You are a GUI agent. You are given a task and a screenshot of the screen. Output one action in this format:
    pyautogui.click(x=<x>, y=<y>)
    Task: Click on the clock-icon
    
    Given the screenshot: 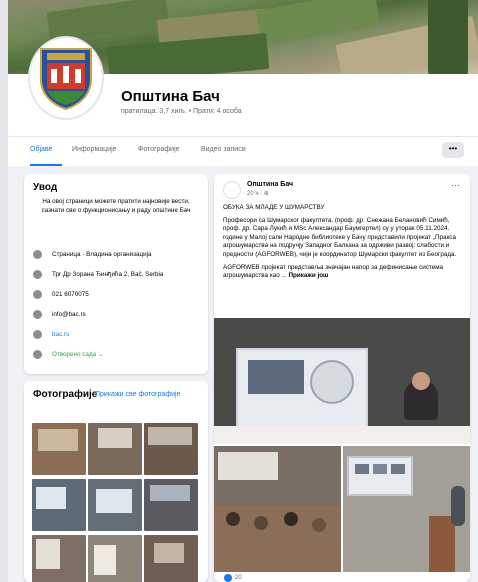 What is the action you would take?
    pyautogui.click(x=37, y=354)
    